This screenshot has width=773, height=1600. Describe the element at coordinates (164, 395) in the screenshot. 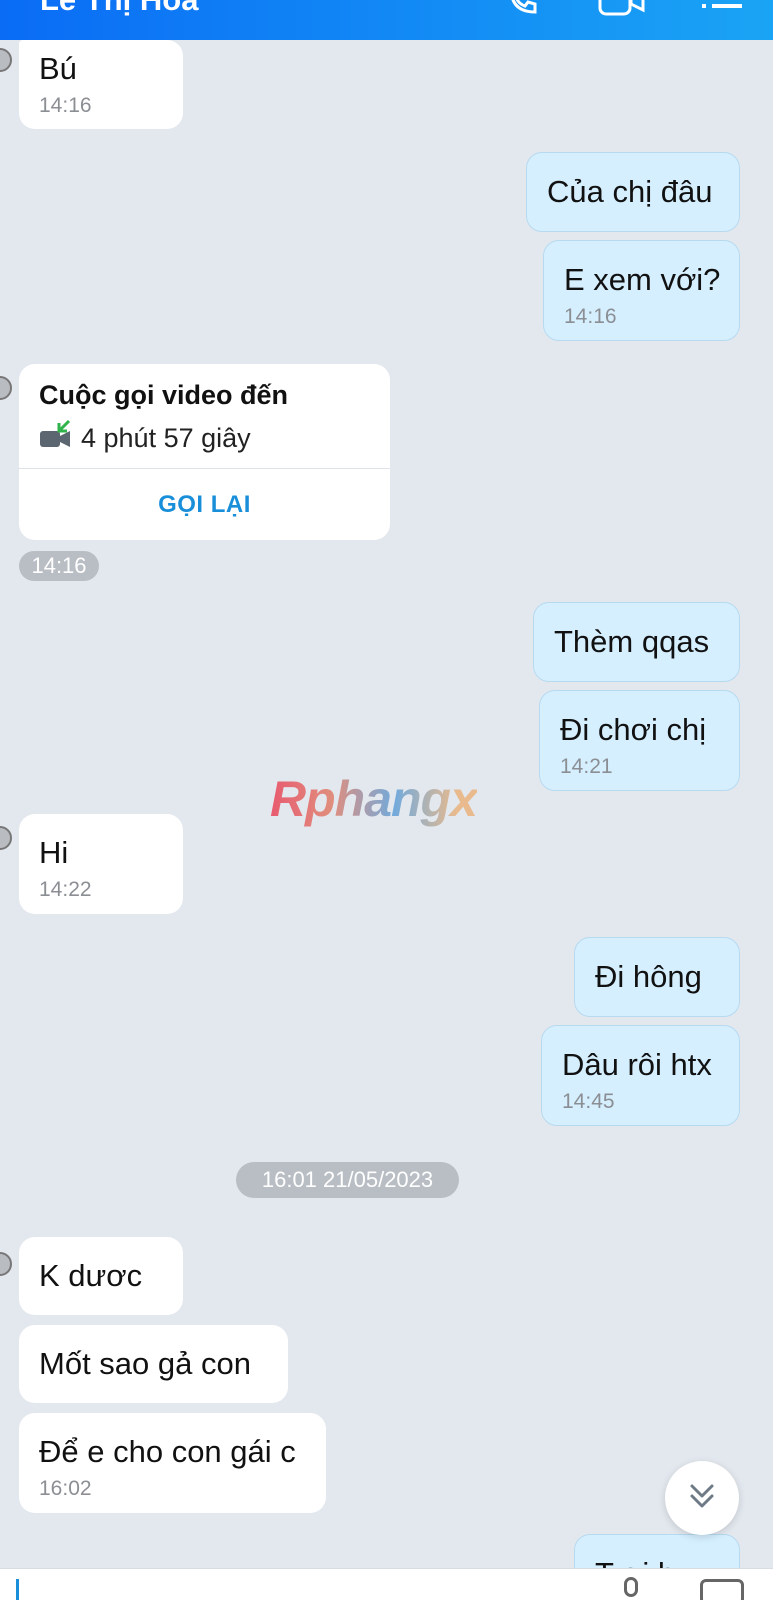

I see `call-title: Cuộc gọi video đến` at that location.